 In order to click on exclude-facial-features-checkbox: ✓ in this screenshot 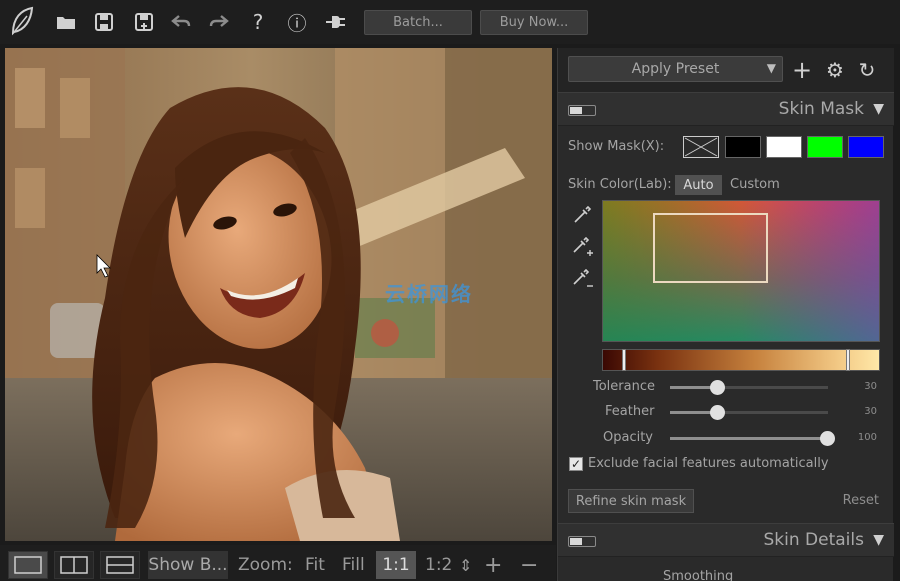, I will do `click(576, 464)`.